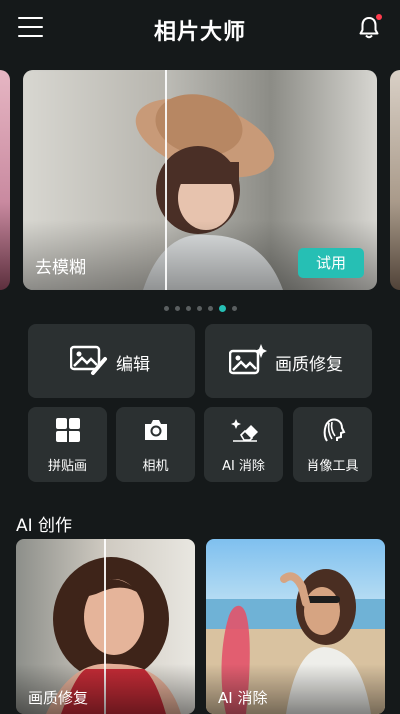 This screenshot has height=714, width=400. What do you see at coordinates (166, 180) in the screenshot?
I see `compare-divider` at bounding box center [166, 180].